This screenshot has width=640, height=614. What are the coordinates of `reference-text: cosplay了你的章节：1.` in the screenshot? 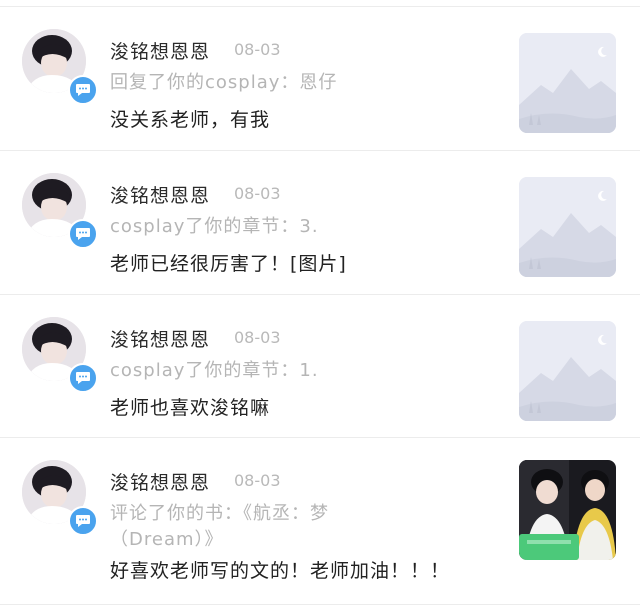 It's located at (250, 371).